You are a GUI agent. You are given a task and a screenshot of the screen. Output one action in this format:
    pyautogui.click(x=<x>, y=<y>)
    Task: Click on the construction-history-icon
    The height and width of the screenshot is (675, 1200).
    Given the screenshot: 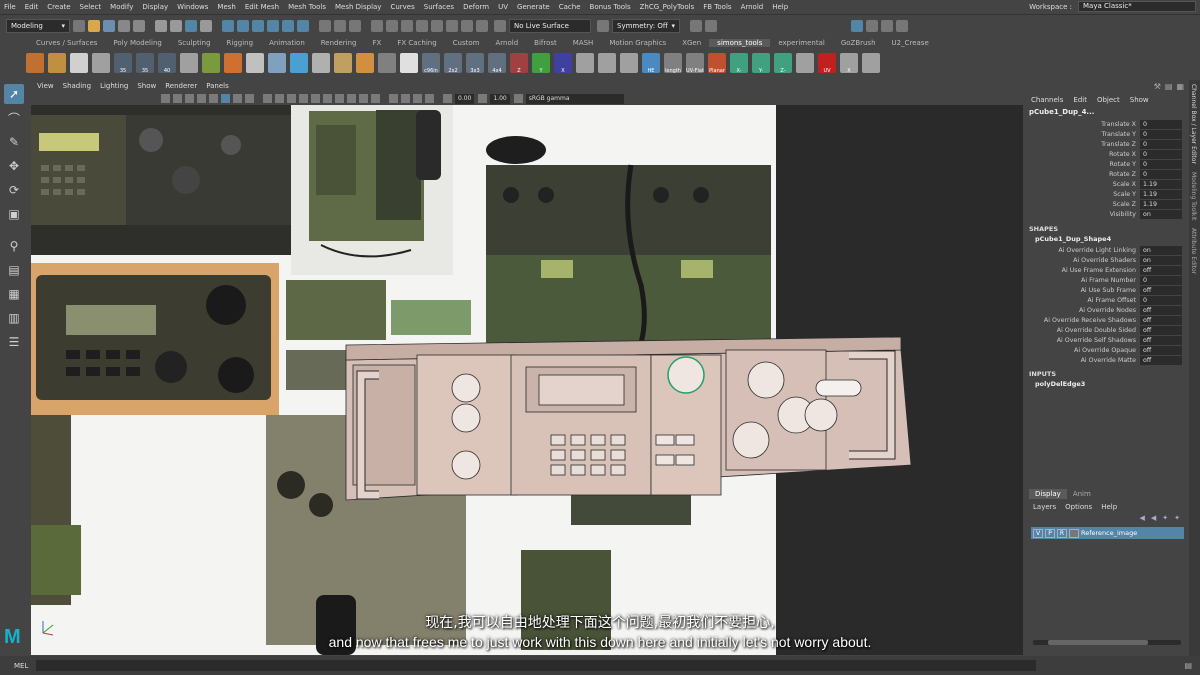 What is the action you would take?
    pyautogui.click(x=340, y=25)
    